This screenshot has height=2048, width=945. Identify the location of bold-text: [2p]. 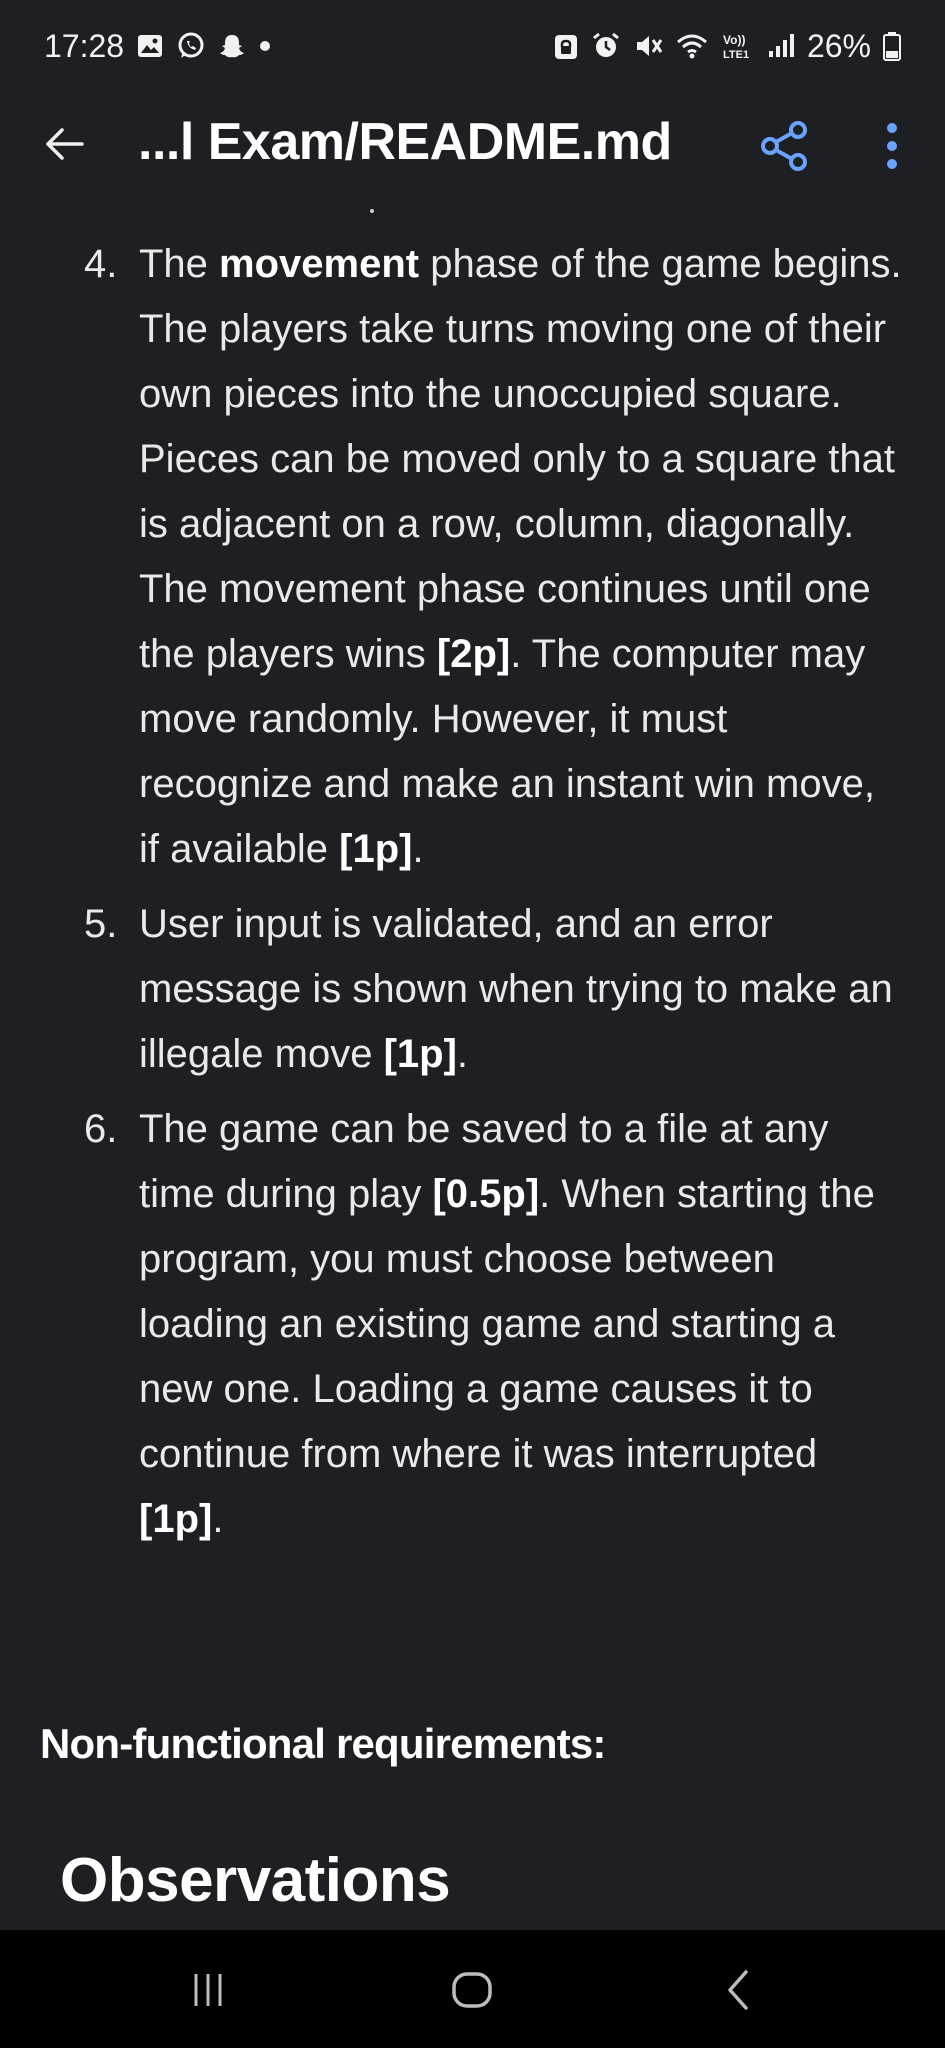
(473, 654).